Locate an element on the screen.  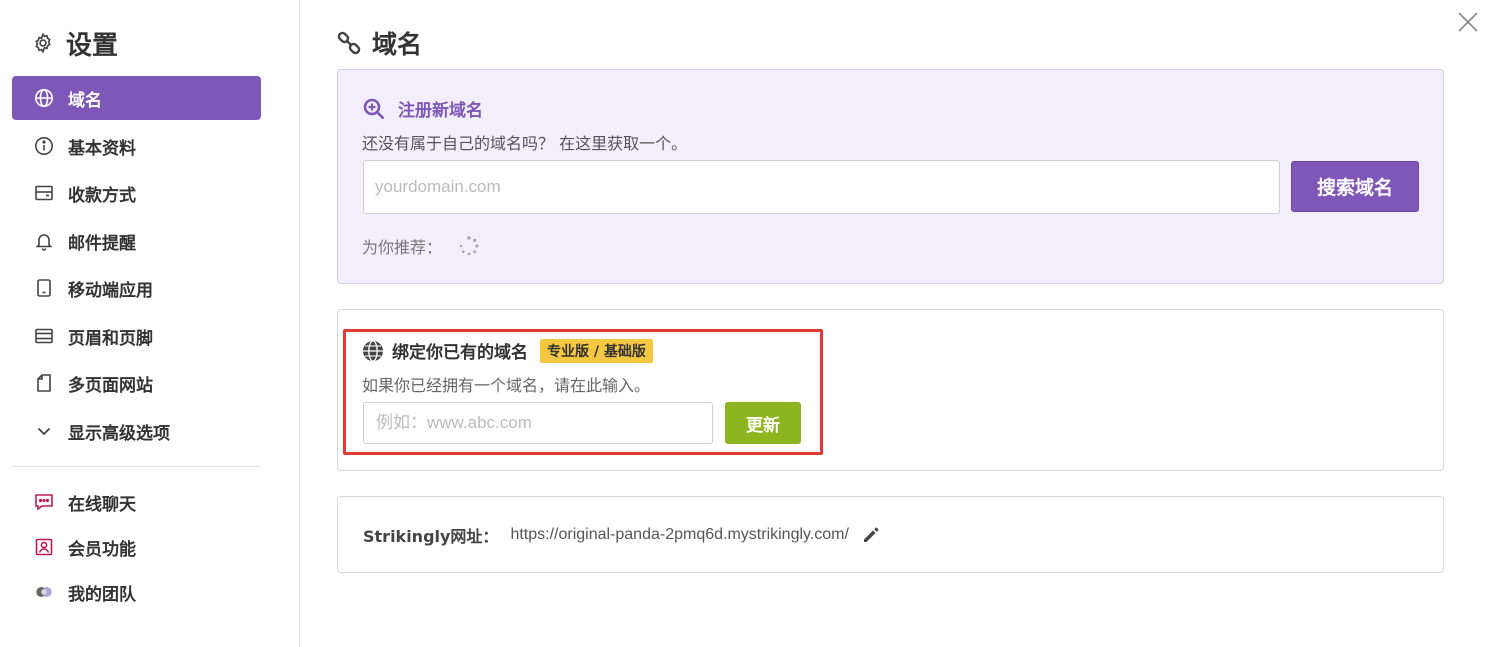
chevron-down-icon is located at coordinates (44, 431).